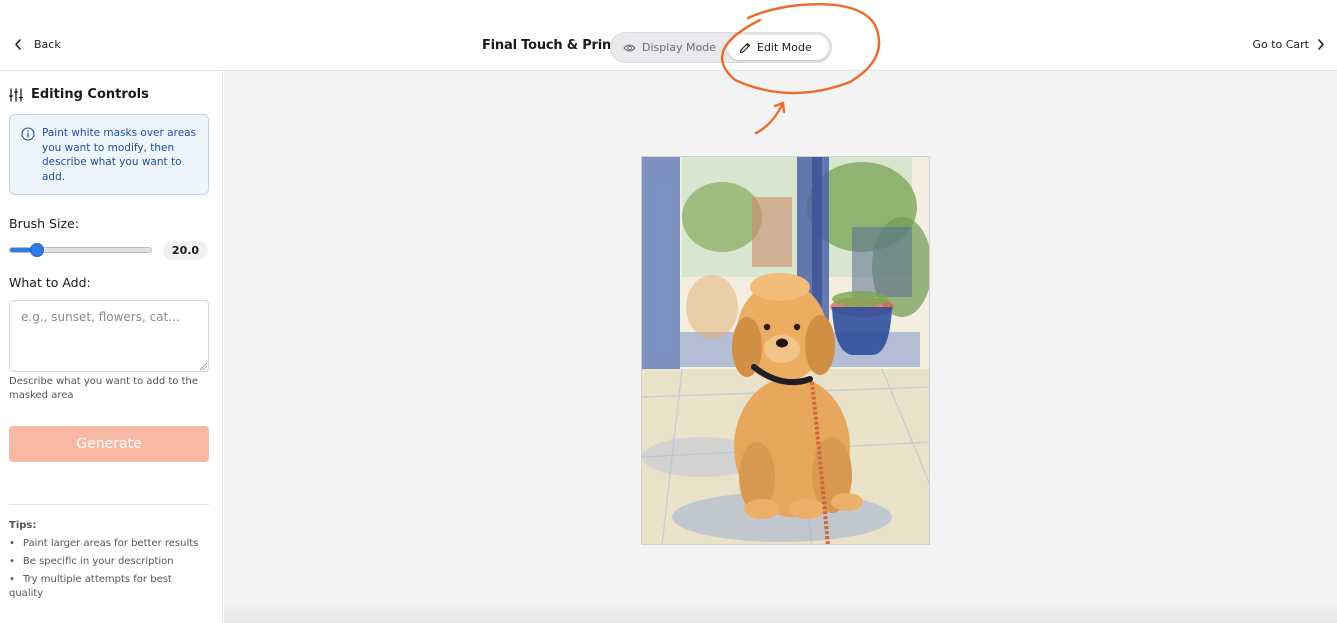  What do you see at coordinates (784, 47) in the screenshot?
I see `edit-mode-label: Edit Mode` at bounding box center [784, 47].